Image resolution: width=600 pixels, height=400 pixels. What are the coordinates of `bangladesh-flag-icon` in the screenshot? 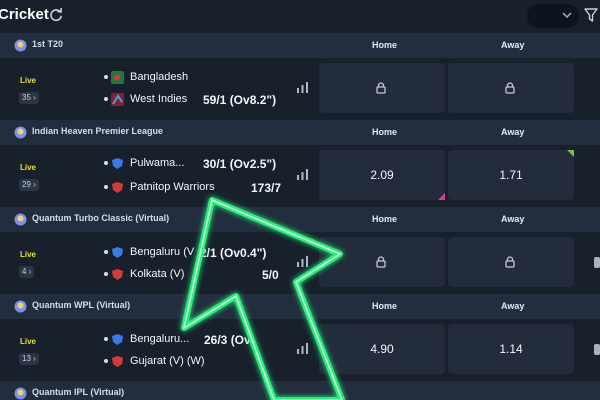 It's located at (117, 77).